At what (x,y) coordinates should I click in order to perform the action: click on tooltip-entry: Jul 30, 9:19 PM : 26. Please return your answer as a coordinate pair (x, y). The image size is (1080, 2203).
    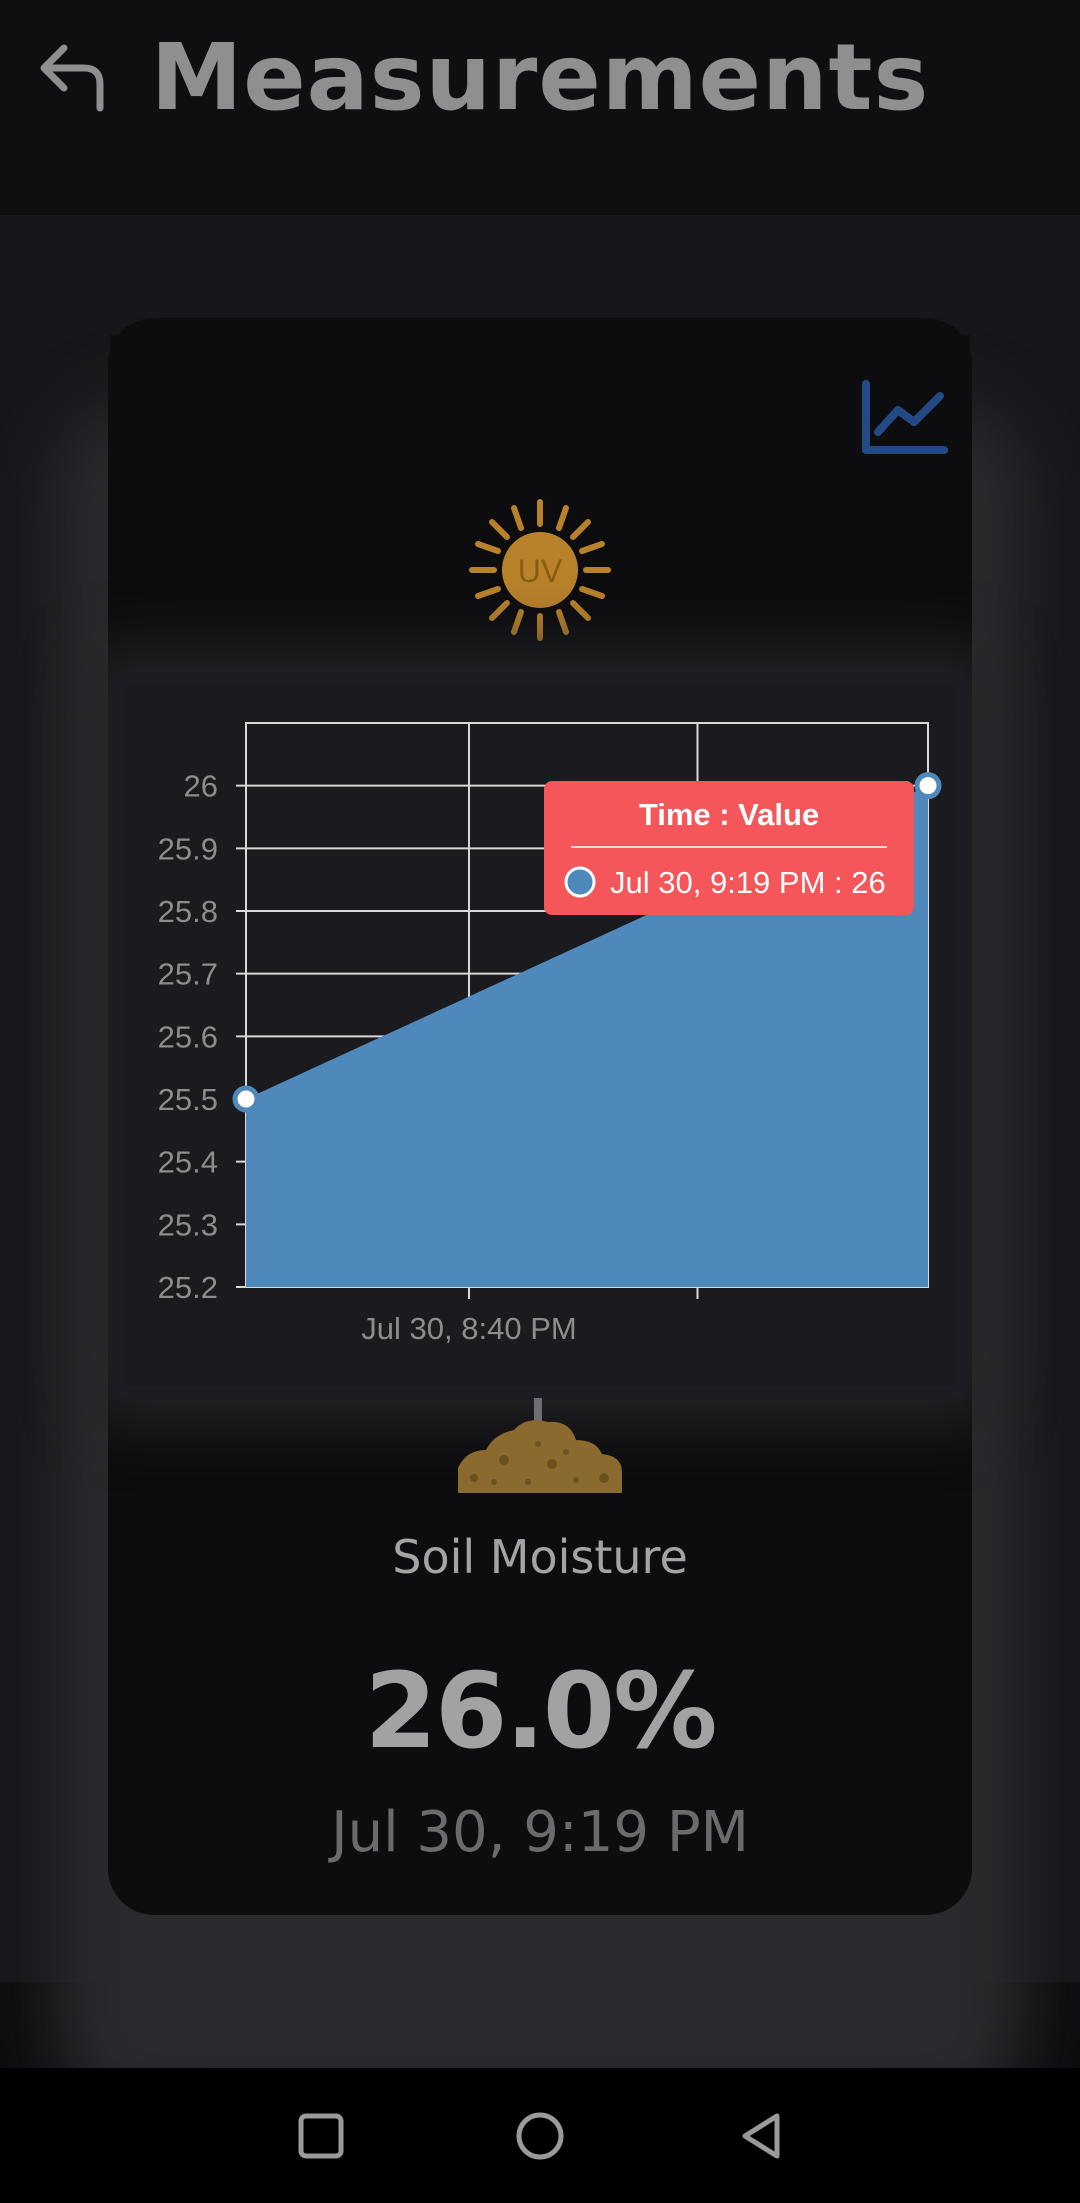
    Looking at the image, I should click on (748, 882).